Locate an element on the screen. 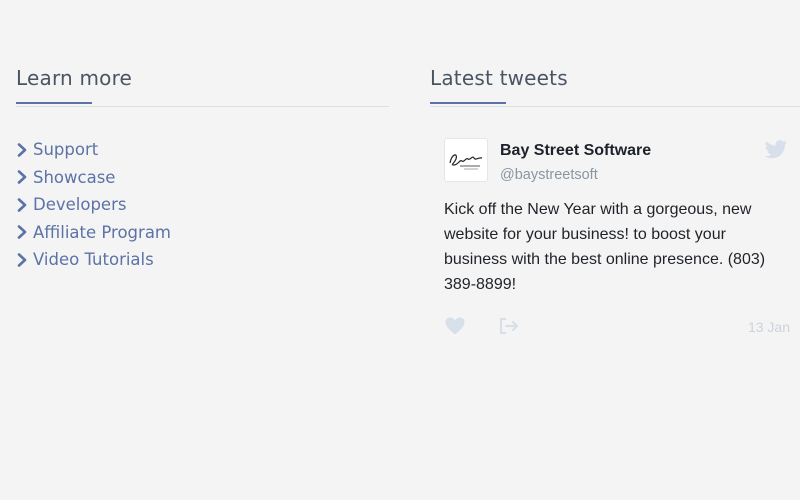  link-developers-item: Developers is located at coordinates (93, 205).